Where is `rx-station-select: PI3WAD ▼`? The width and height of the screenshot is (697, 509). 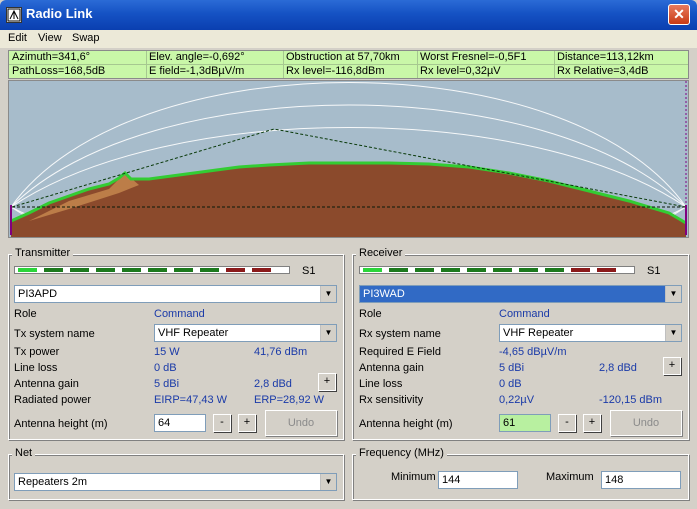
rx-station-select: PI3WAD ▼ is located at coordinates (520, 294).